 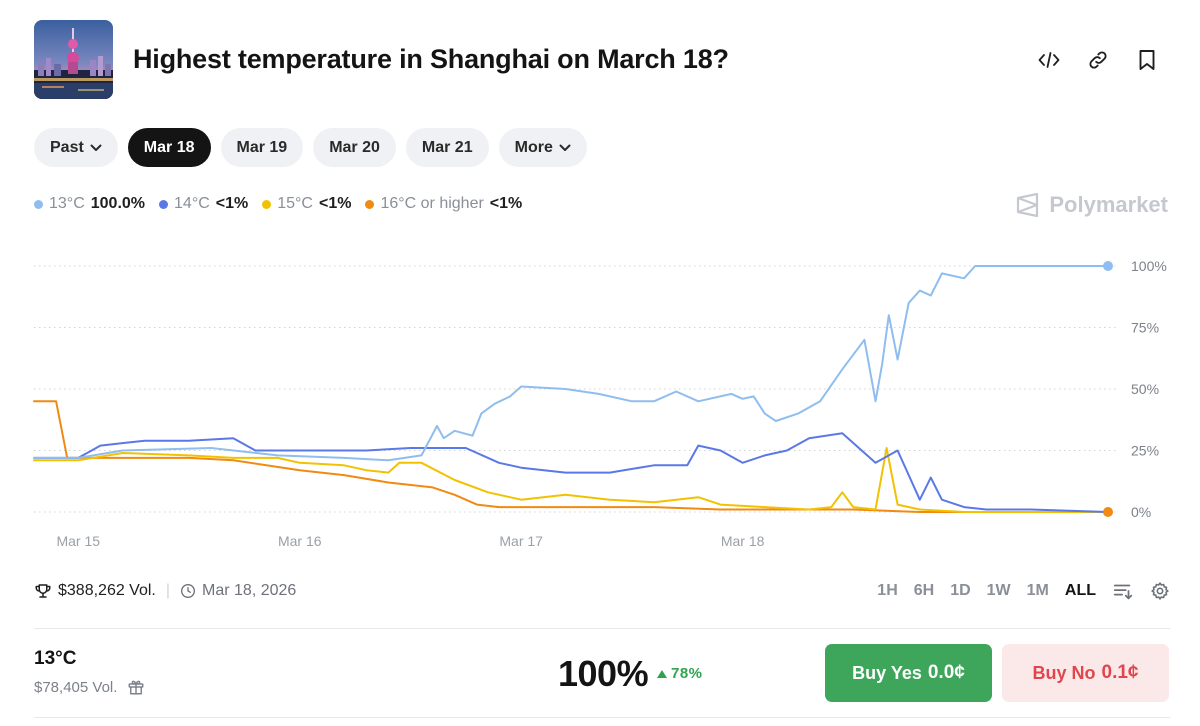 I want to click on outcome-volume: $78,405 Vol., so click(x=76, y=687).